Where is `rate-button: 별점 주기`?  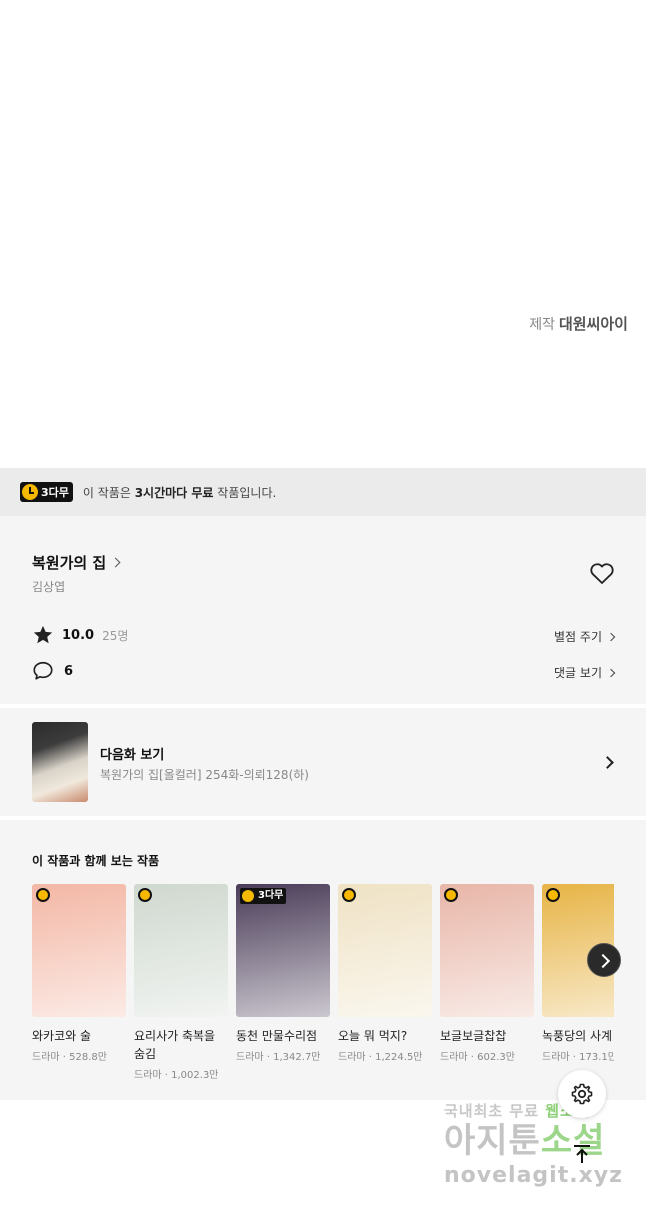 rate-button: 별점 주기 is located at coordinates (585, 636).